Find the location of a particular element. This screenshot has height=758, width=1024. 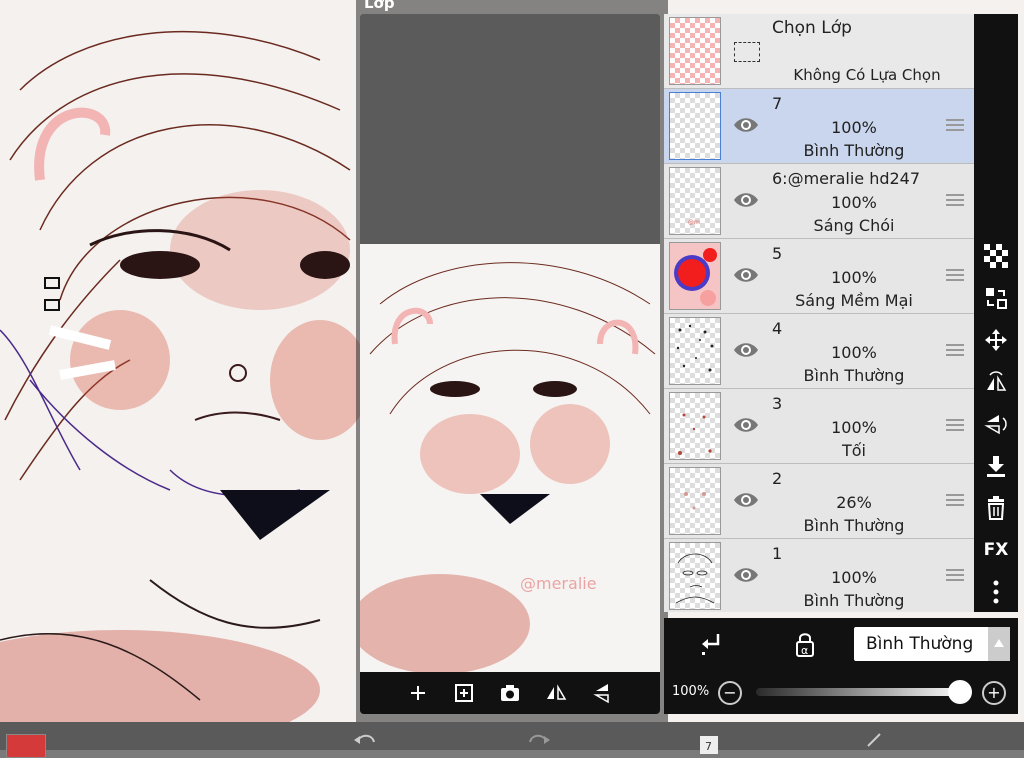

flip-layer-vertical-button is located at coordinates (996, 424).